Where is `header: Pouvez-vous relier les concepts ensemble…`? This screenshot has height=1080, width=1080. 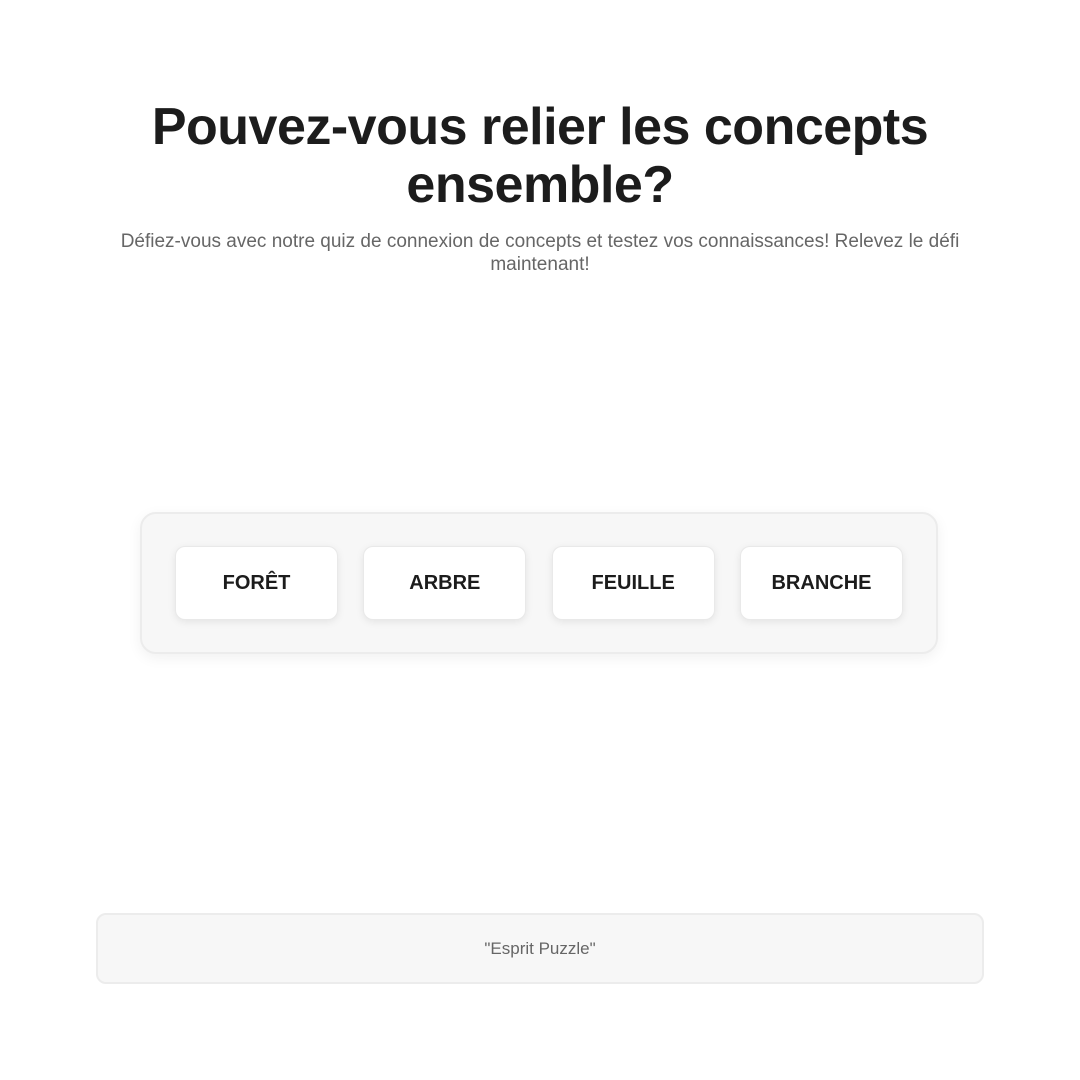 header: Pouvez-vous relier les concepts ensemble… is located at coordinates (540, 187).